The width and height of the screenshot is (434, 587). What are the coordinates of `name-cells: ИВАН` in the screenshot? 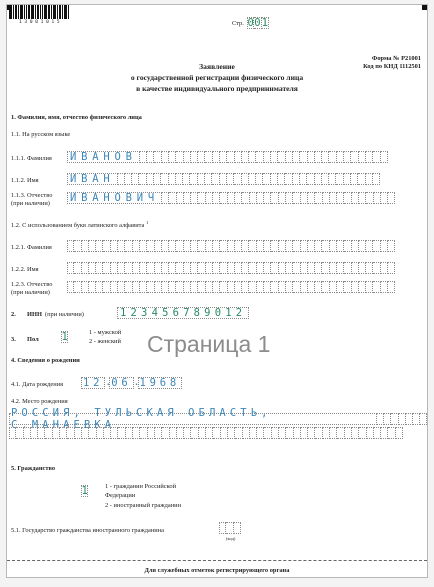 It's located at (224, 179).